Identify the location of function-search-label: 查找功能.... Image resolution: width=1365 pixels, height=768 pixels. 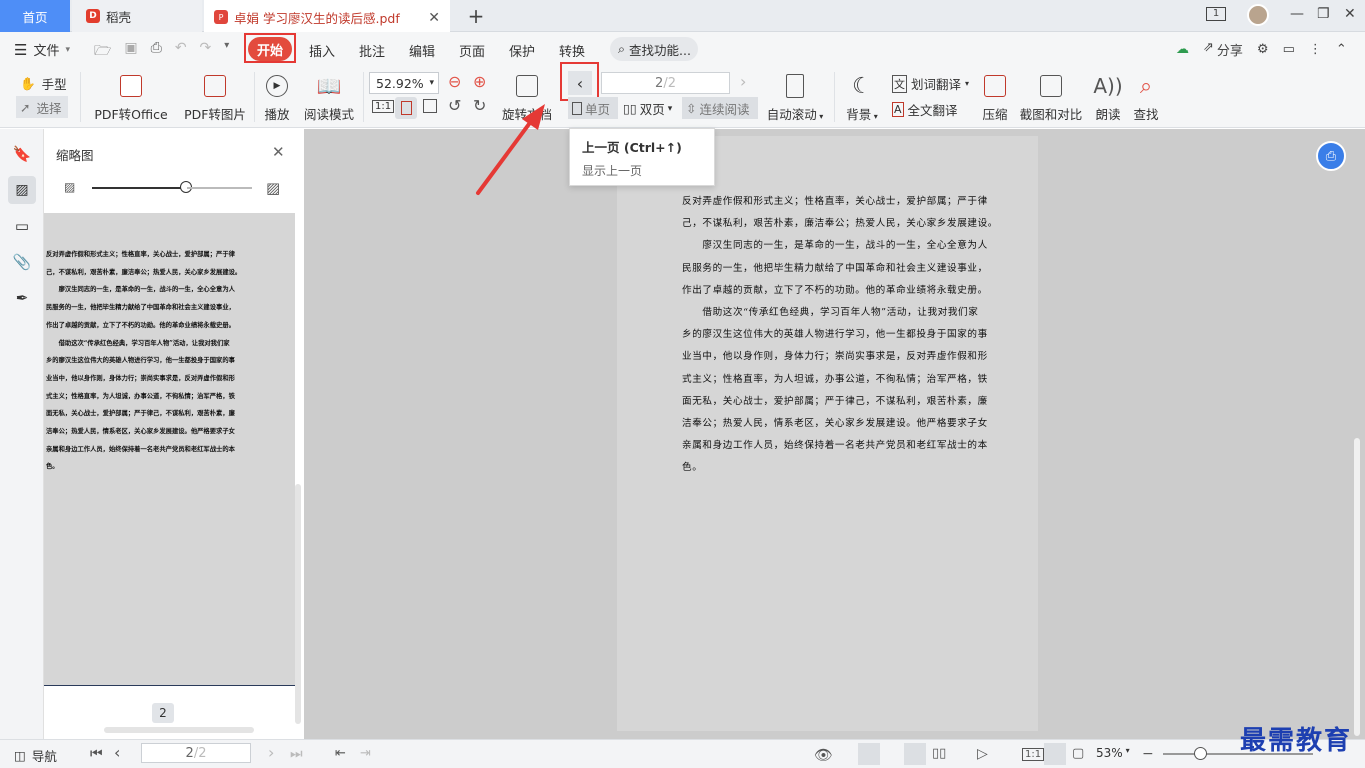
(660, 50).